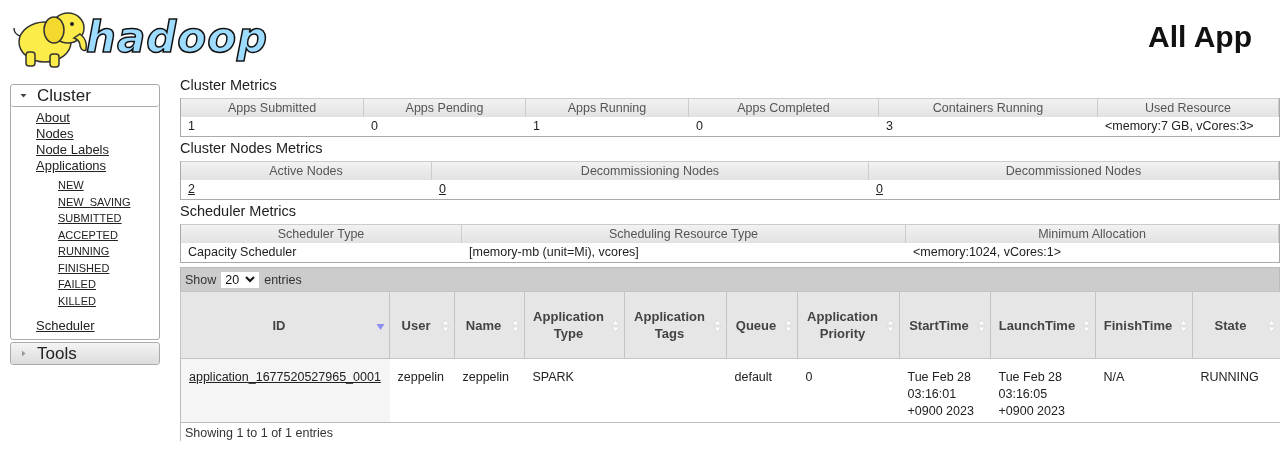  I want to click on column-header: Decommissioning Nodes, so click(650, 170).